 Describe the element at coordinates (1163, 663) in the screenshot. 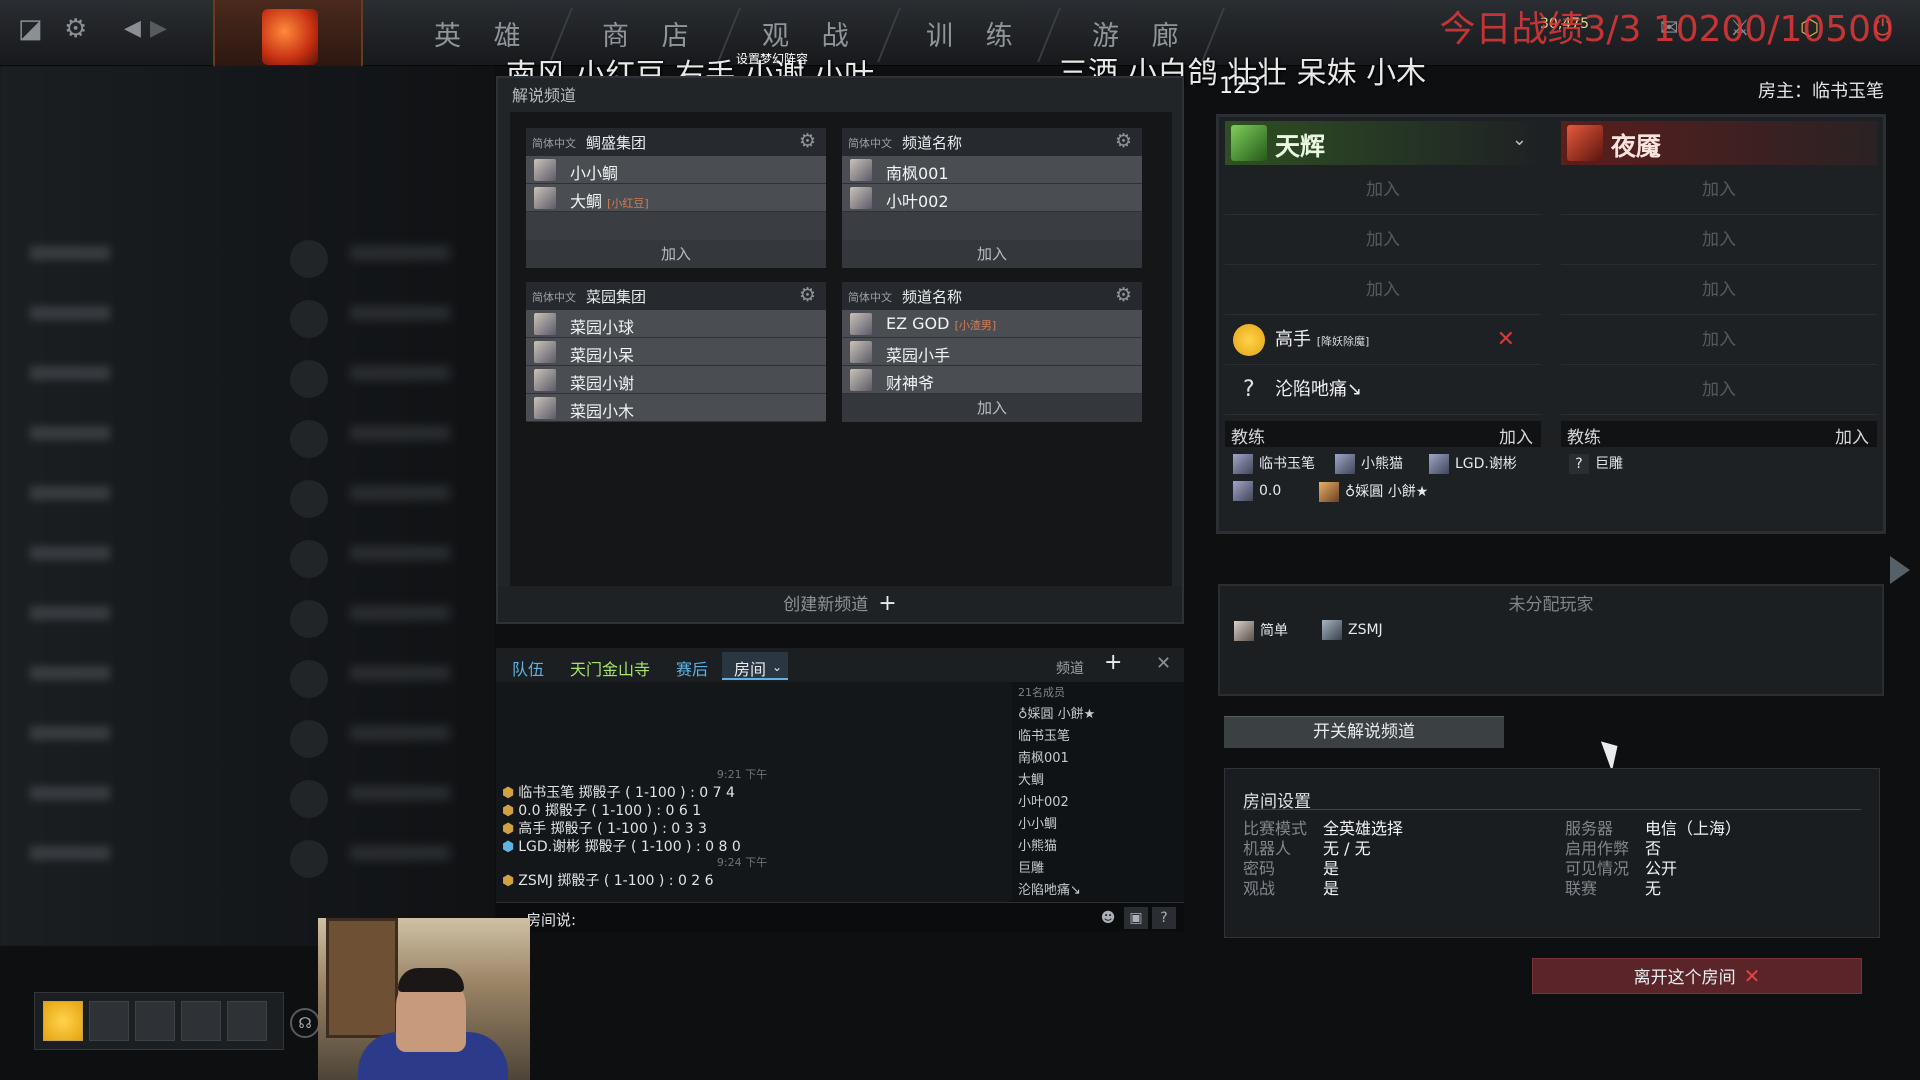

I see `close-chat-icon: ✕` at that location.